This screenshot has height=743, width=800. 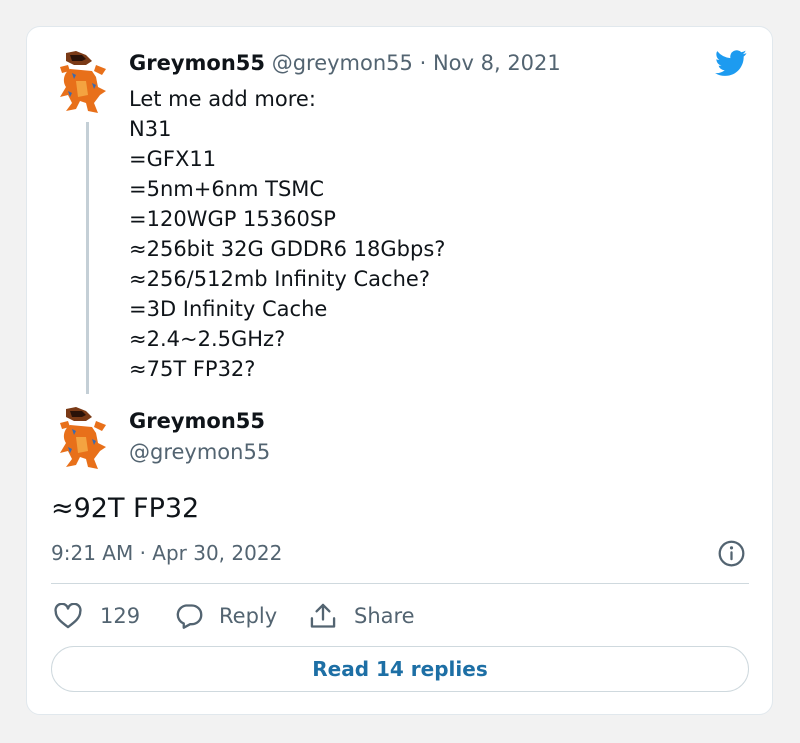 What do you see at coordinates (166, 553) in the screenshot?
I see `tweet-timestamp: 9:21 AM · Apr 30, 2022` at bounding box center [166, 553].